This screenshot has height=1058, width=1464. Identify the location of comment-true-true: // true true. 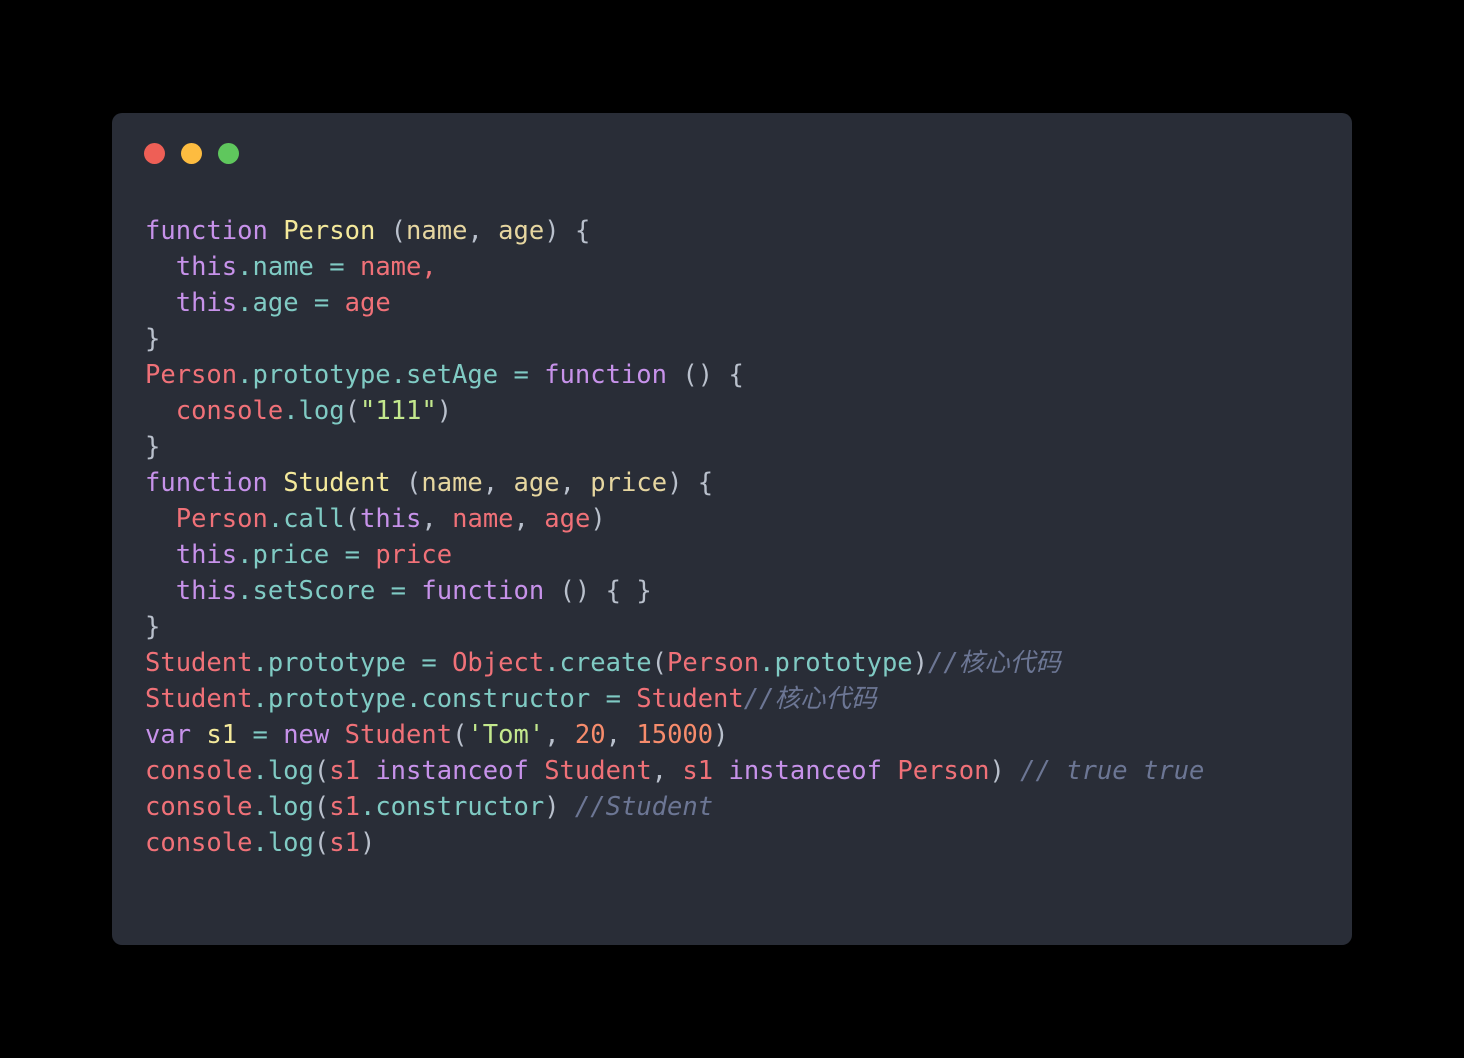
(1104, 771).